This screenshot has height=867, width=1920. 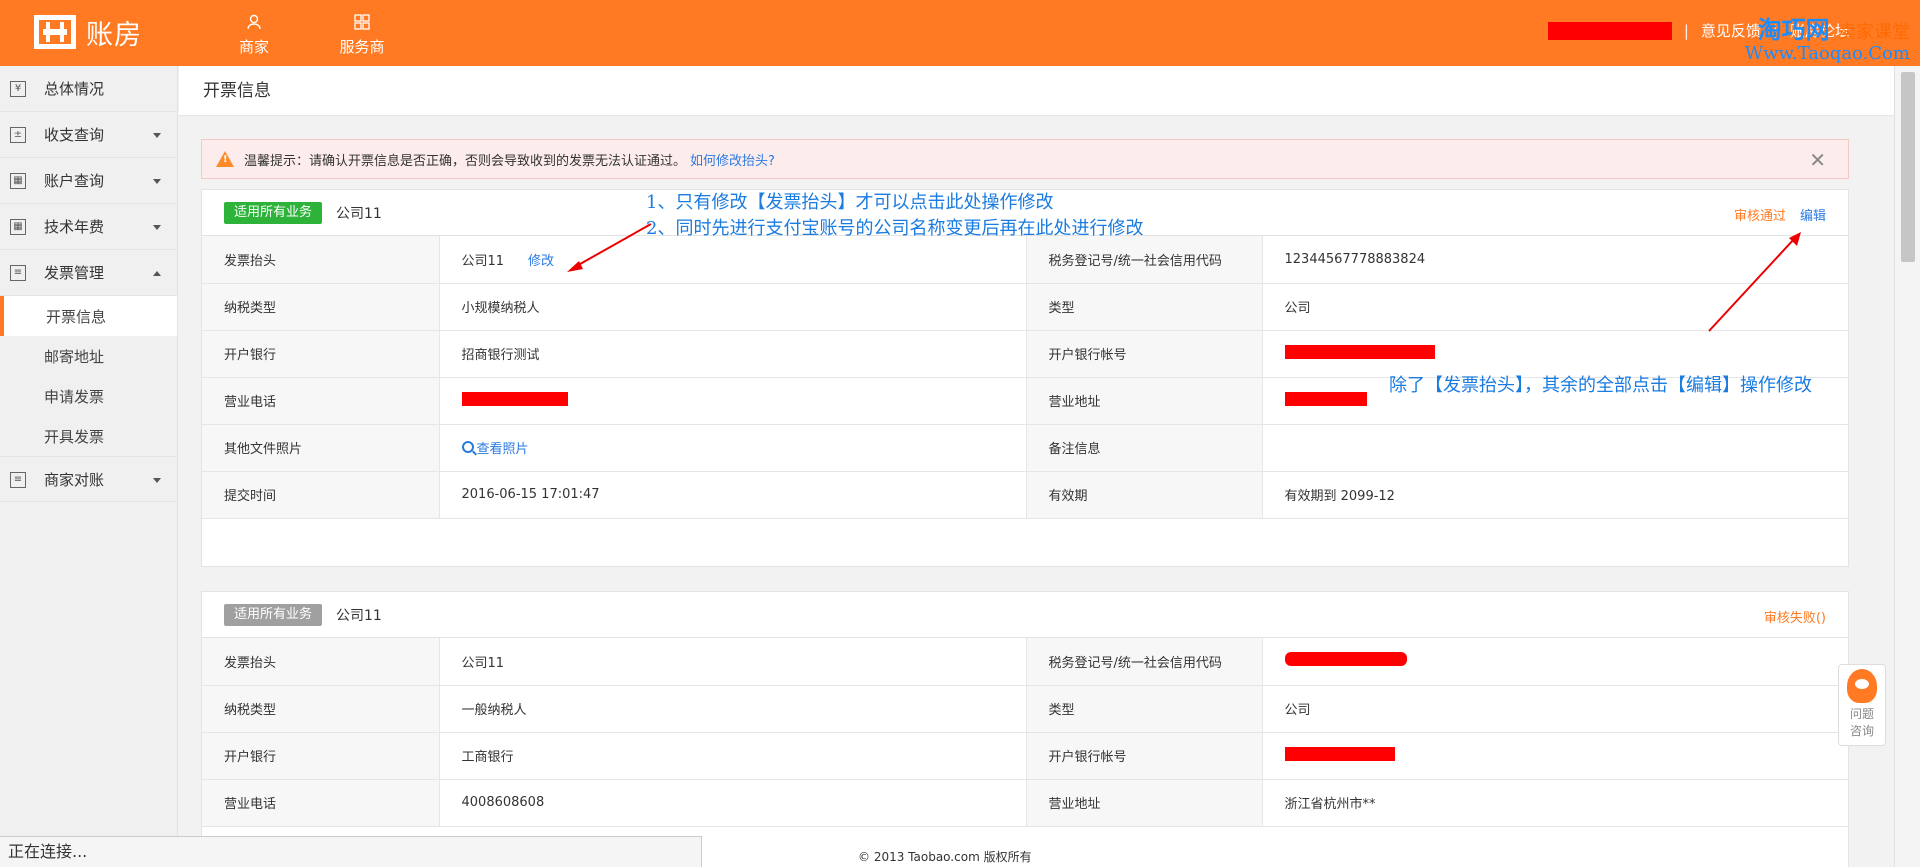 I want to click on field-value: 浙江省杭州市**, so click(x=1555, y=803).